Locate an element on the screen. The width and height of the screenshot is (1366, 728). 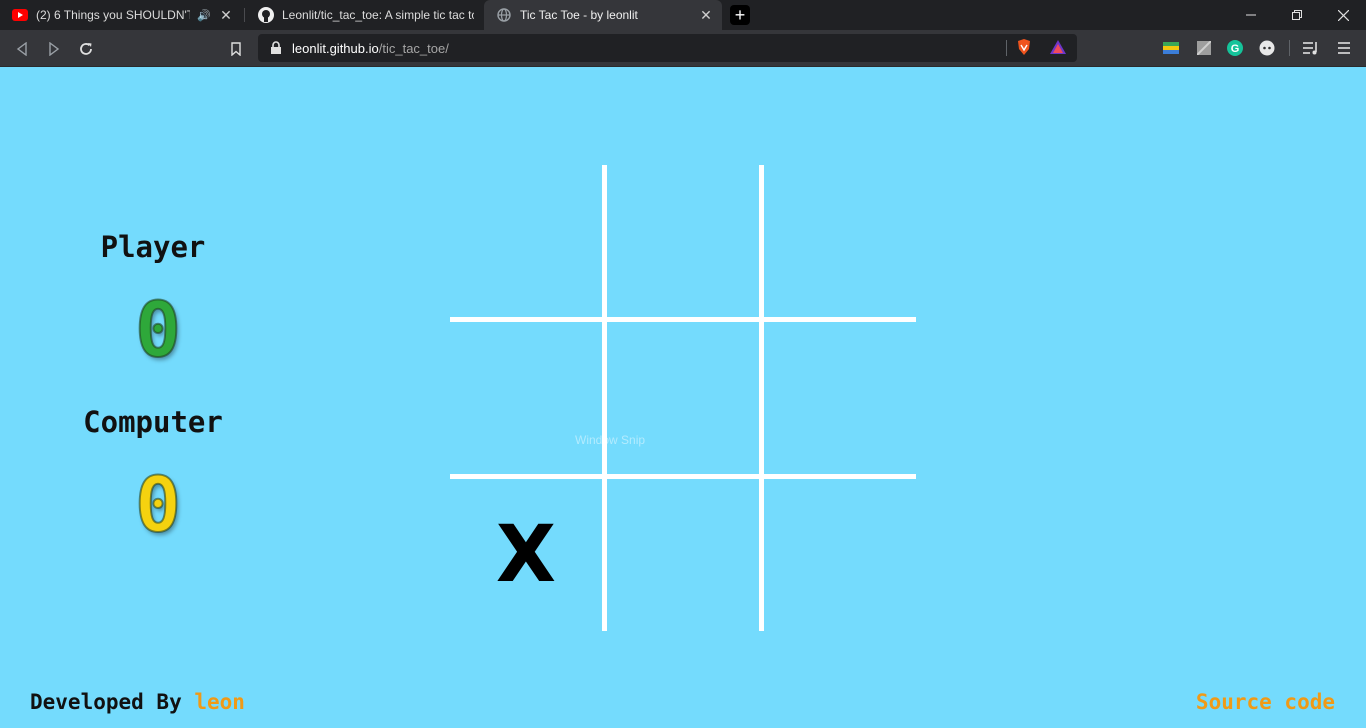
extension-flag-icon is located at coordinates (1171, 48).